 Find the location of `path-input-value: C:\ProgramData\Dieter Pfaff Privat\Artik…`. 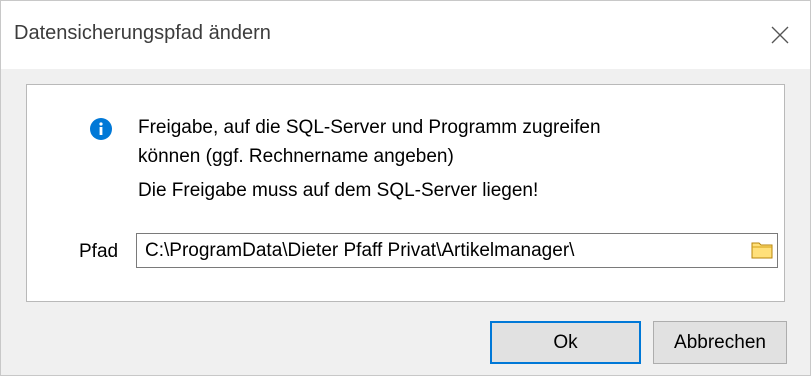

path-input-value: C:\ProgramData\Dieter Pfaff Privat\Artik… is located at coordinates (360, 250).